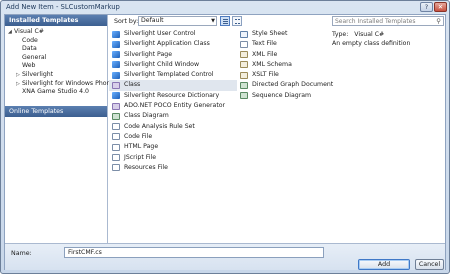 Image resolution: width=450 pixels, height=274 pixels. I want to click on template-item: Silverlight Page, so click(173, 55).